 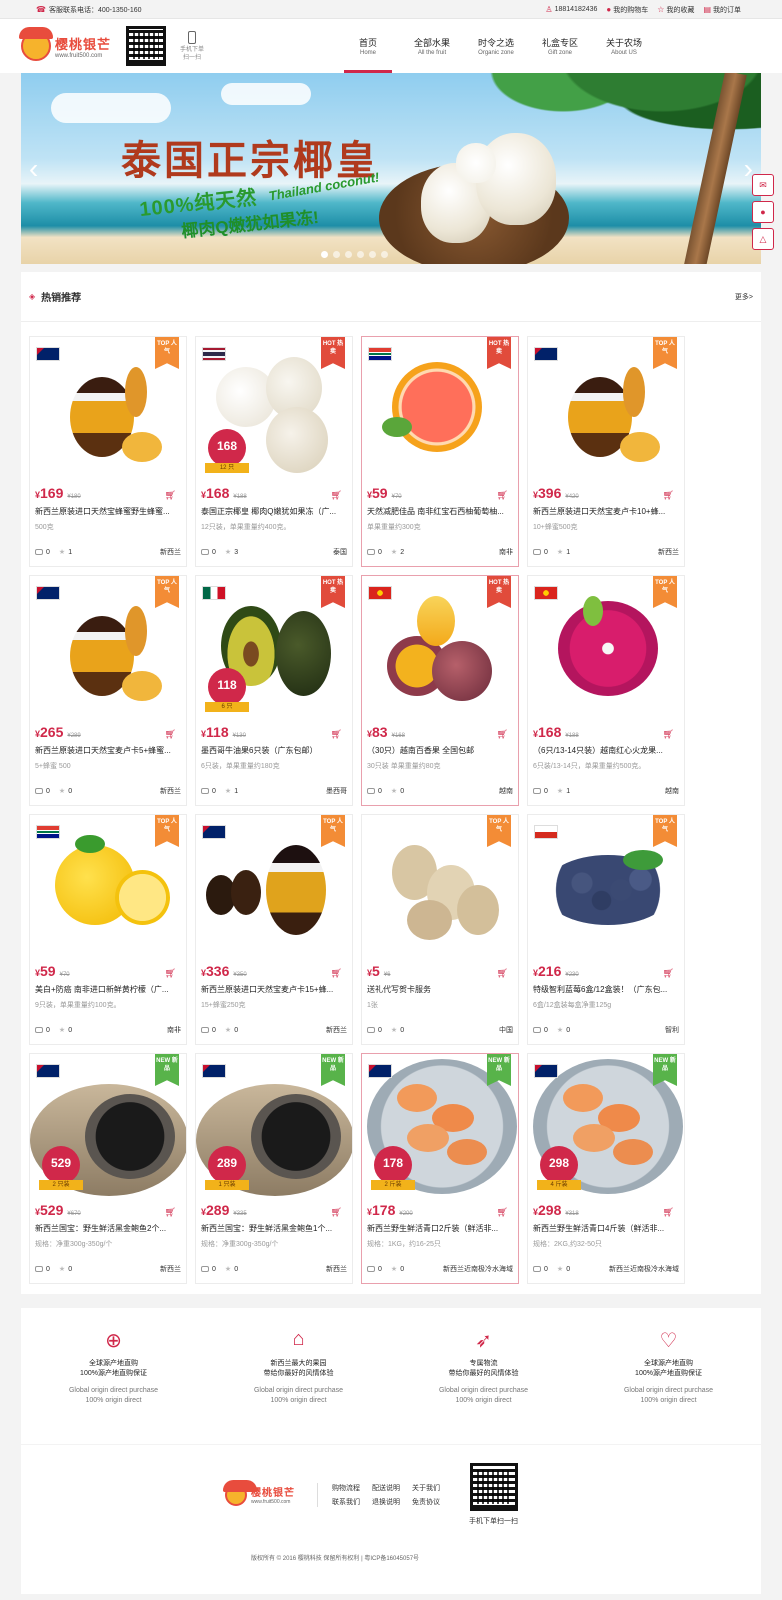 I want to click on nav-home: 首页 Home, so click(x=368, y=46).